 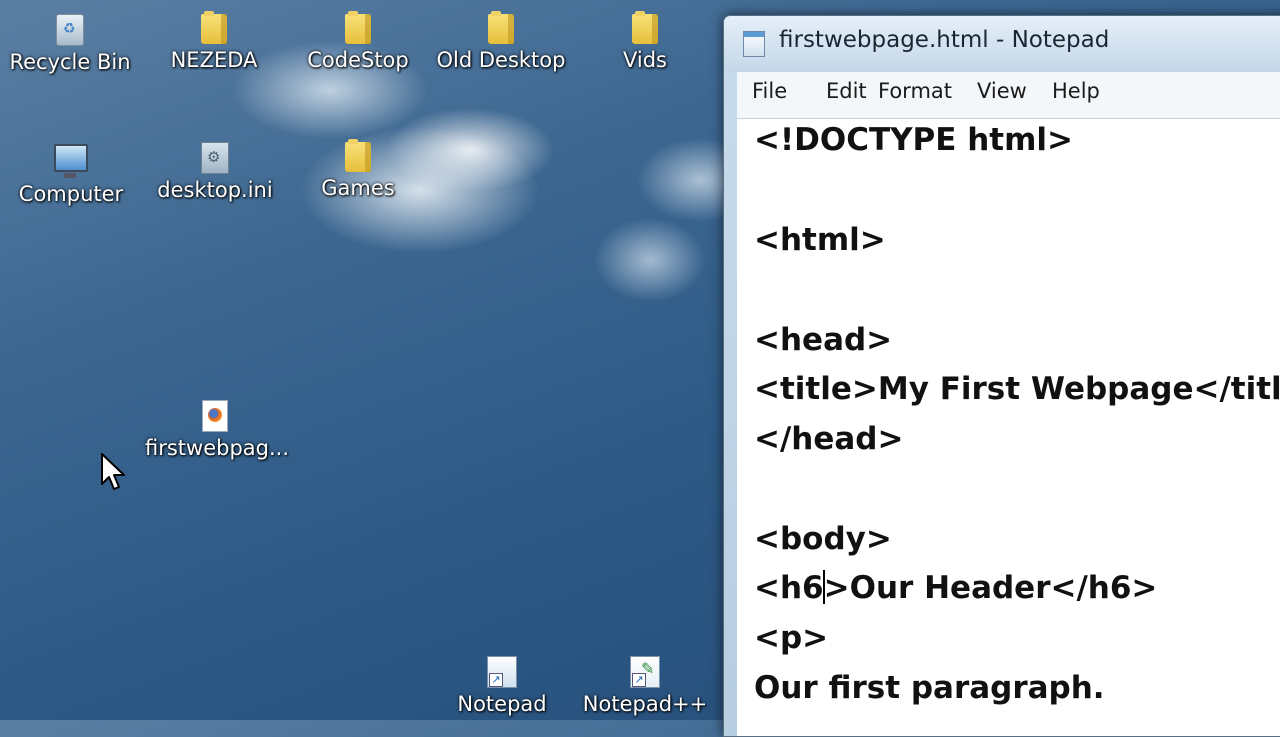 I want to click on desktop-icon-desktop-ini: desktop.ini, so click(x=215, y=172).